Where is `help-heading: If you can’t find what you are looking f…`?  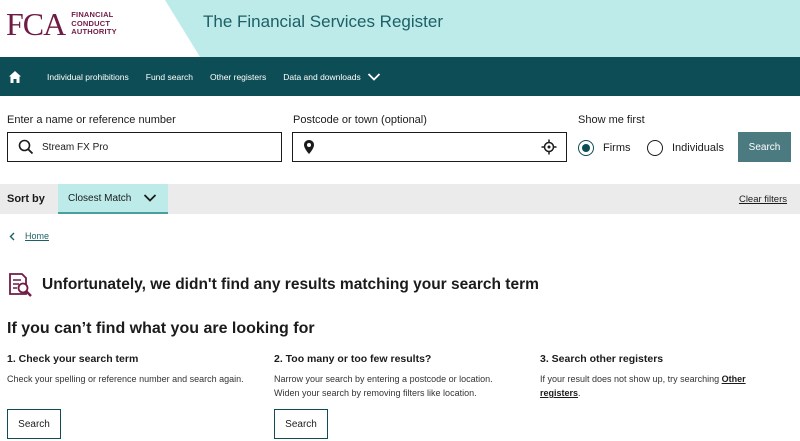 help-heading: If you can’t find what you are looking f… is located at coordinates (161, 328).